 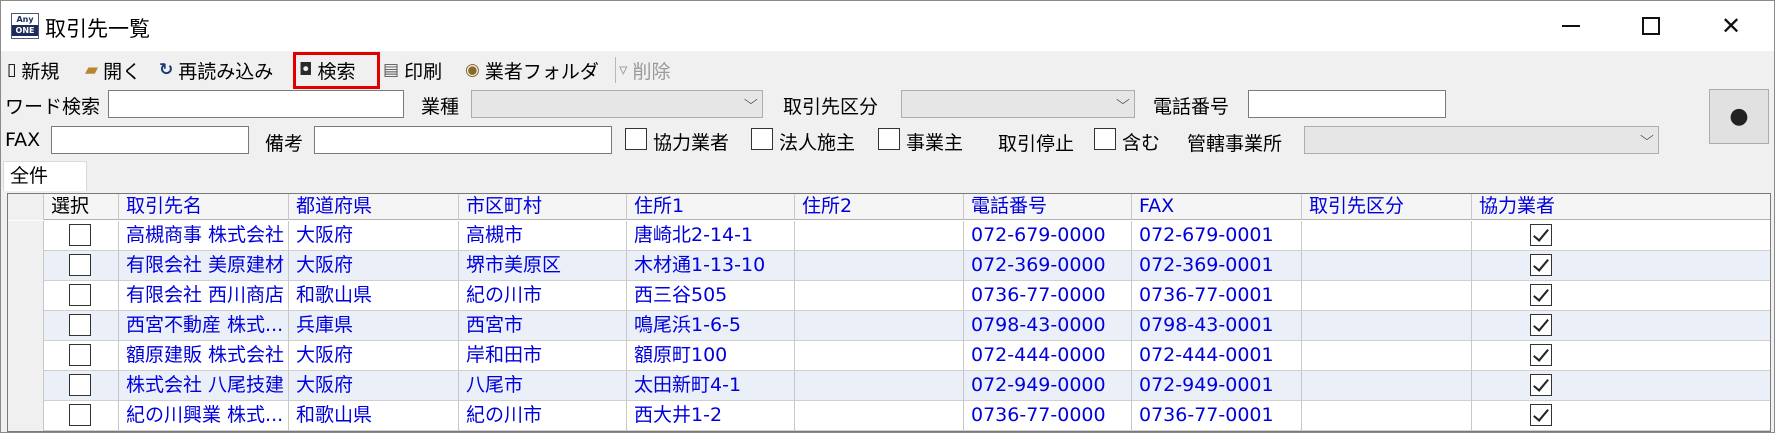 What do you see at coordinates (543, 386) in the screenshot?
I see `cell-city: 八尾市` at bounding box center [543, 386].